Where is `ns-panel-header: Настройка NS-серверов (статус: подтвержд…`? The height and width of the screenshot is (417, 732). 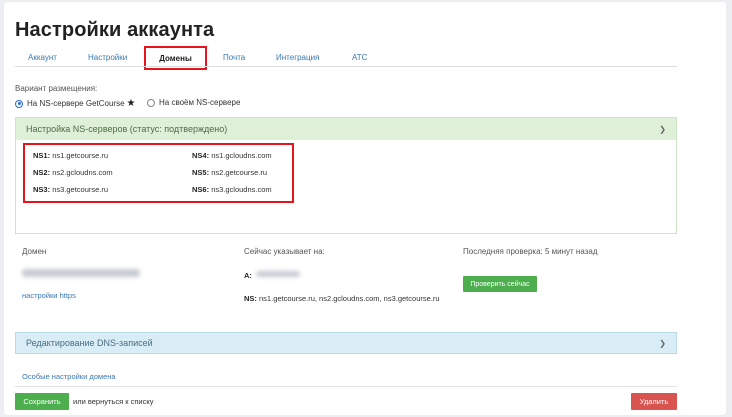
ns-panel-header: Настройка NS-серверов (статус: подтвержд… is located at coordinates (346, 129).